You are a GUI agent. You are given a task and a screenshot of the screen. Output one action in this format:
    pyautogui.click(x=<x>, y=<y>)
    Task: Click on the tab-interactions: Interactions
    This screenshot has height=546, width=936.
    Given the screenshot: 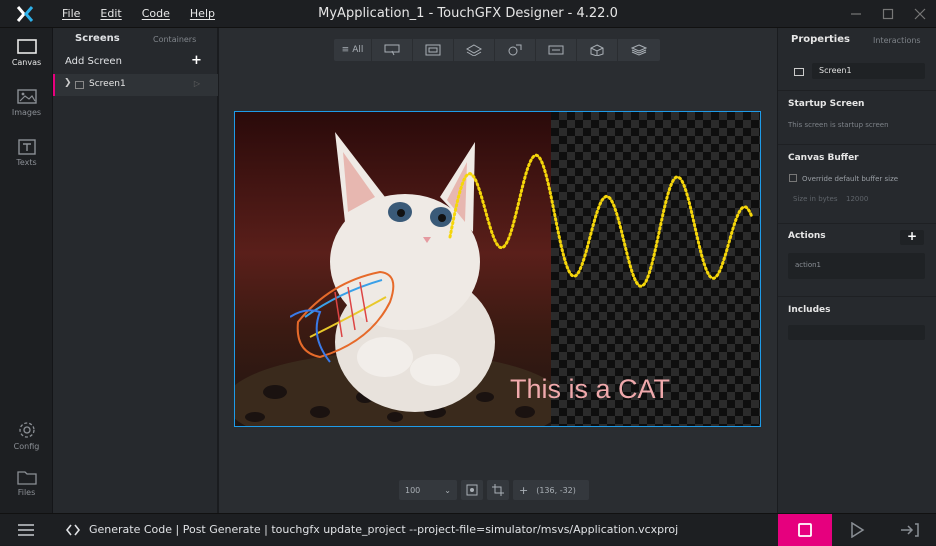 What is the action you would take?
    pyautogui.click(x=897, y=40)
    